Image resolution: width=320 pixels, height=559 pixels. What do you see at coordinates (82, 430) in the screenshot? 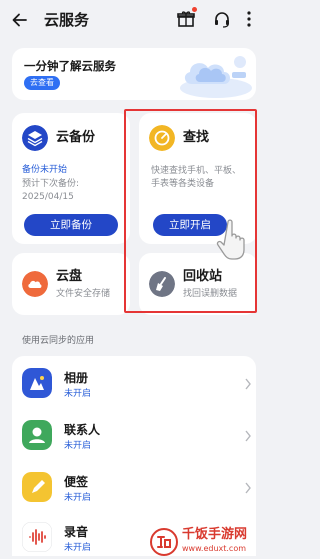
I see `app-name: 联系人` at bounding box center [82, 430].